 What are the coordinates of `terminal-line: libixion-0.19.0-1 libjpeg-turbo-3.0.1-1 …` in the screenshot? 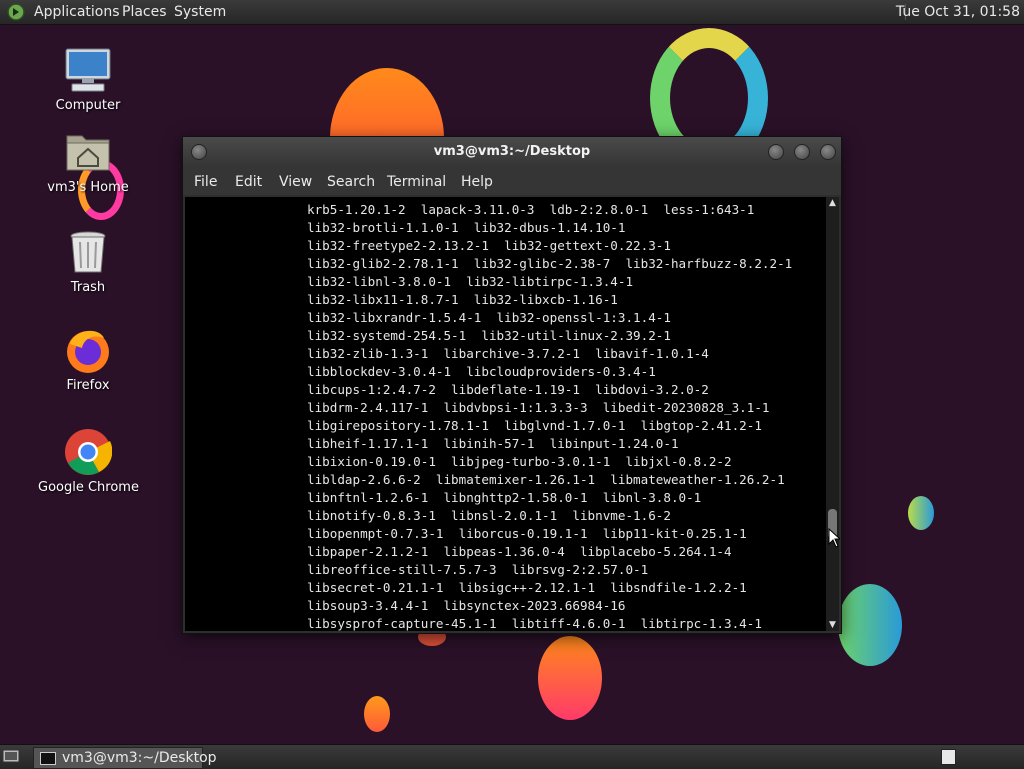 It's located at (519, 461).